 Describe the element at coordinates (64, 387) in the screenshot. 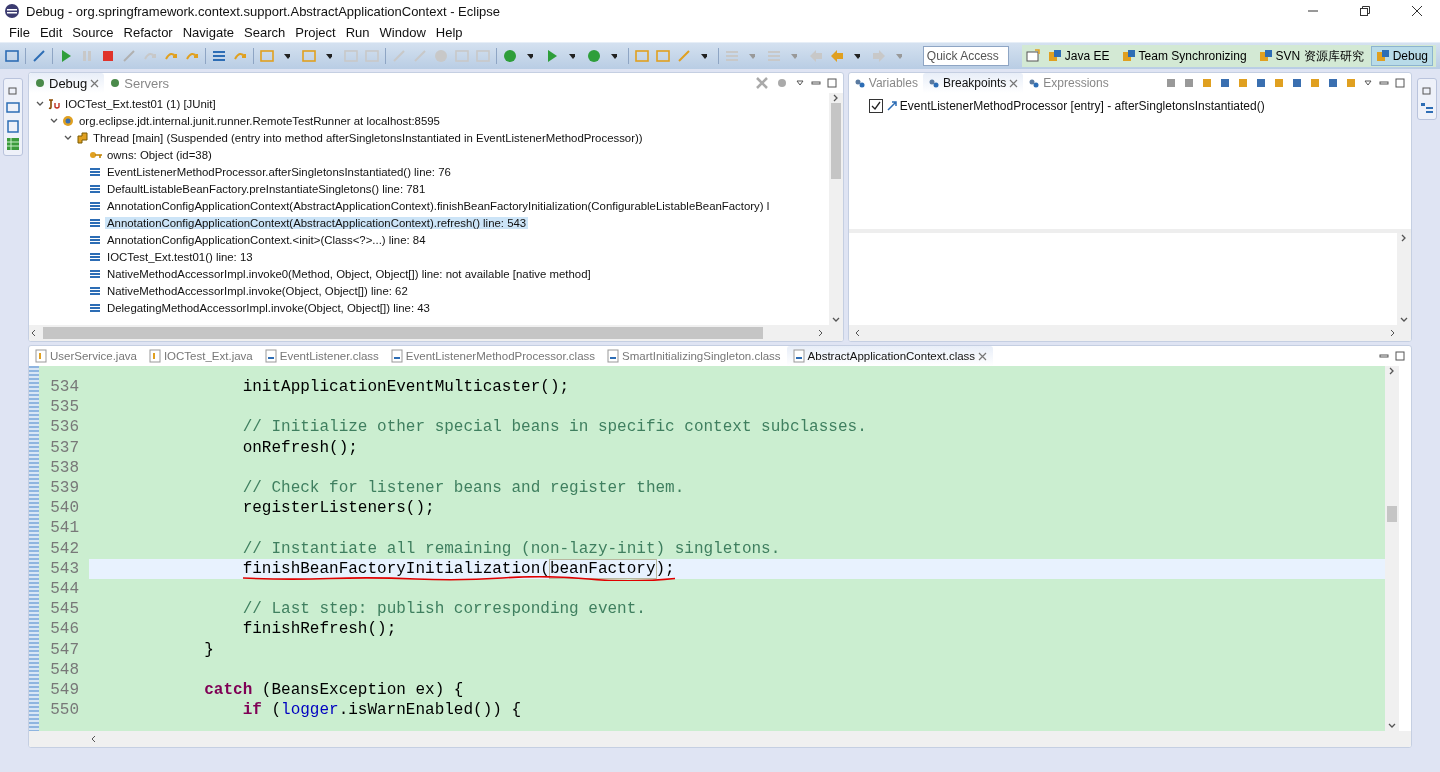

I see `line-number: 534` at that location.